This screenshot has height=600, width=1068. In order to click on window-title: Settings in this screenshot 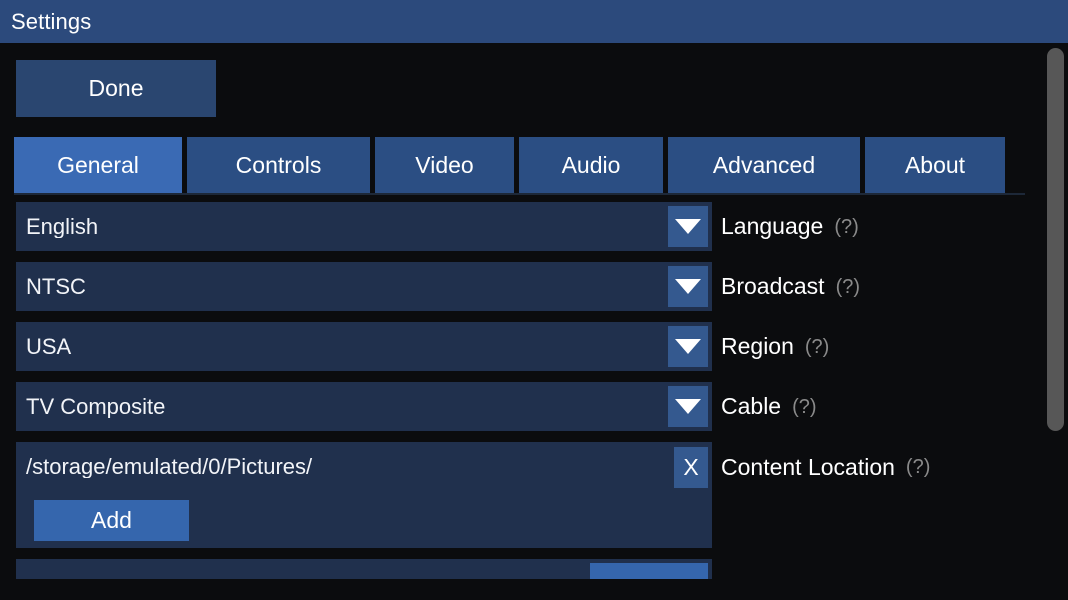, I will do `click(51, 21)`.